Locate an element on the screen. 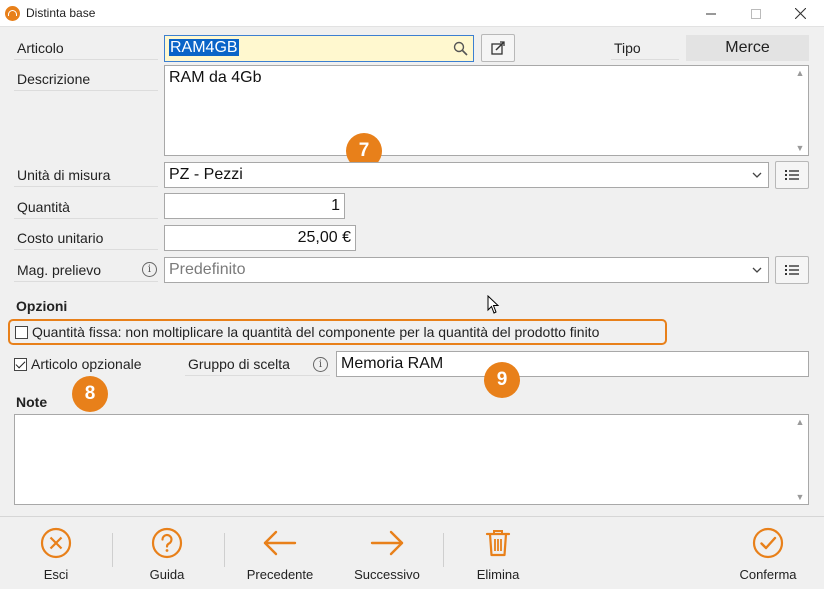 The width and height of the screenshot is (824, 589). mag-label-text: Mag. prelievo is located at coordinates (59, 270).